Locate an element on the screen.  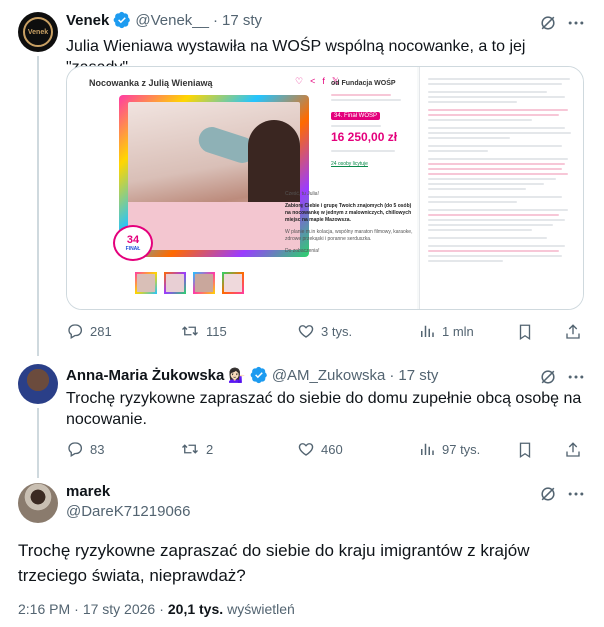
reply-button: 83 is located at coordinates (85, 449).